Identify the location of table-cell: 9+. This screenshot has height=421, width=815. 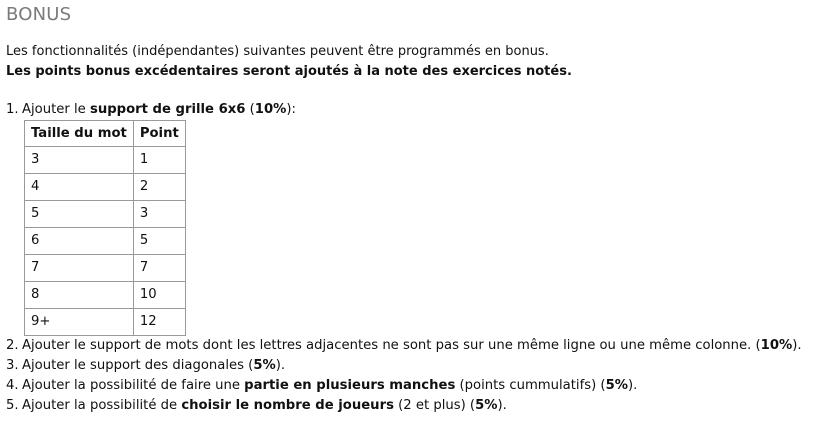
(79, 322).